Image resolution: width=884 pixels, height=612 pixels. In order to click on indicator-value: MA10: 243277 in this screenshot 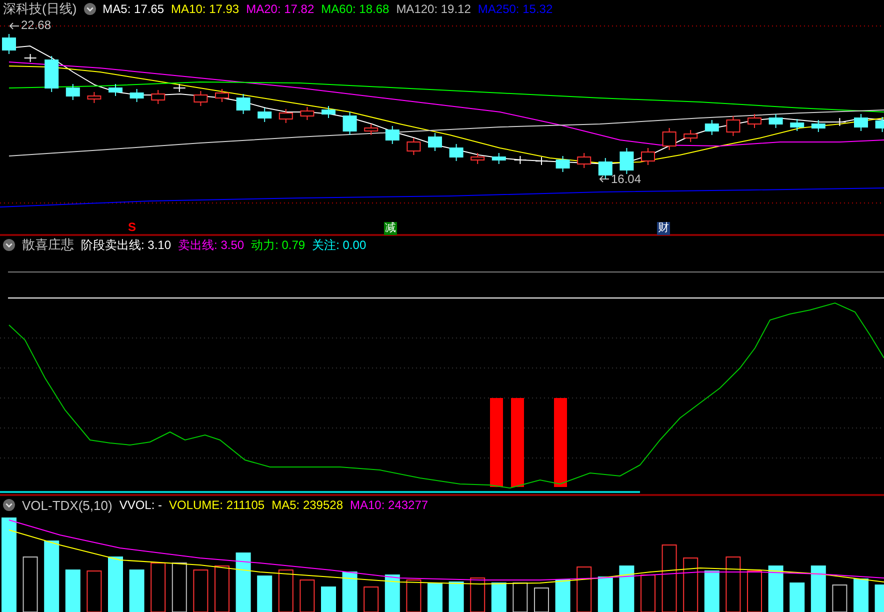, I will do `click(389, 505)`.